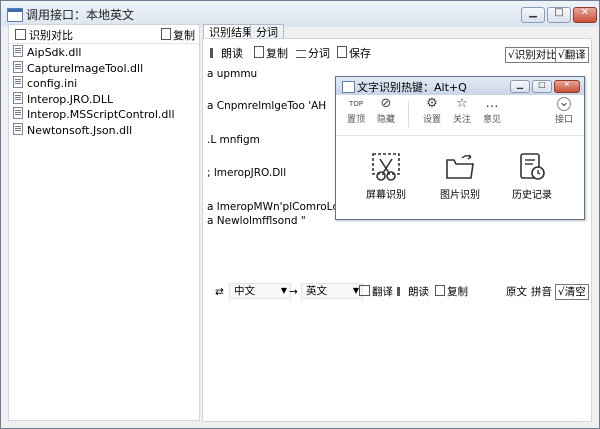  I want to click on clear-button: √清空, so click(572, 292).